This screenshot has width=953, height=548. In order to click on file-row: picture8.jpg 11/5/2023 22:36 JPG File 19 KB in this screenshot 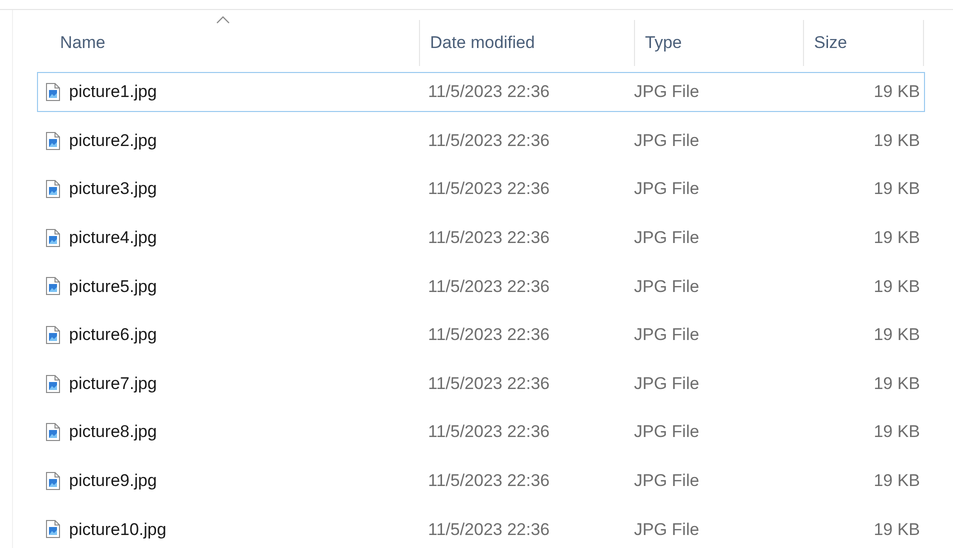, I will do `click(481, 432)`.